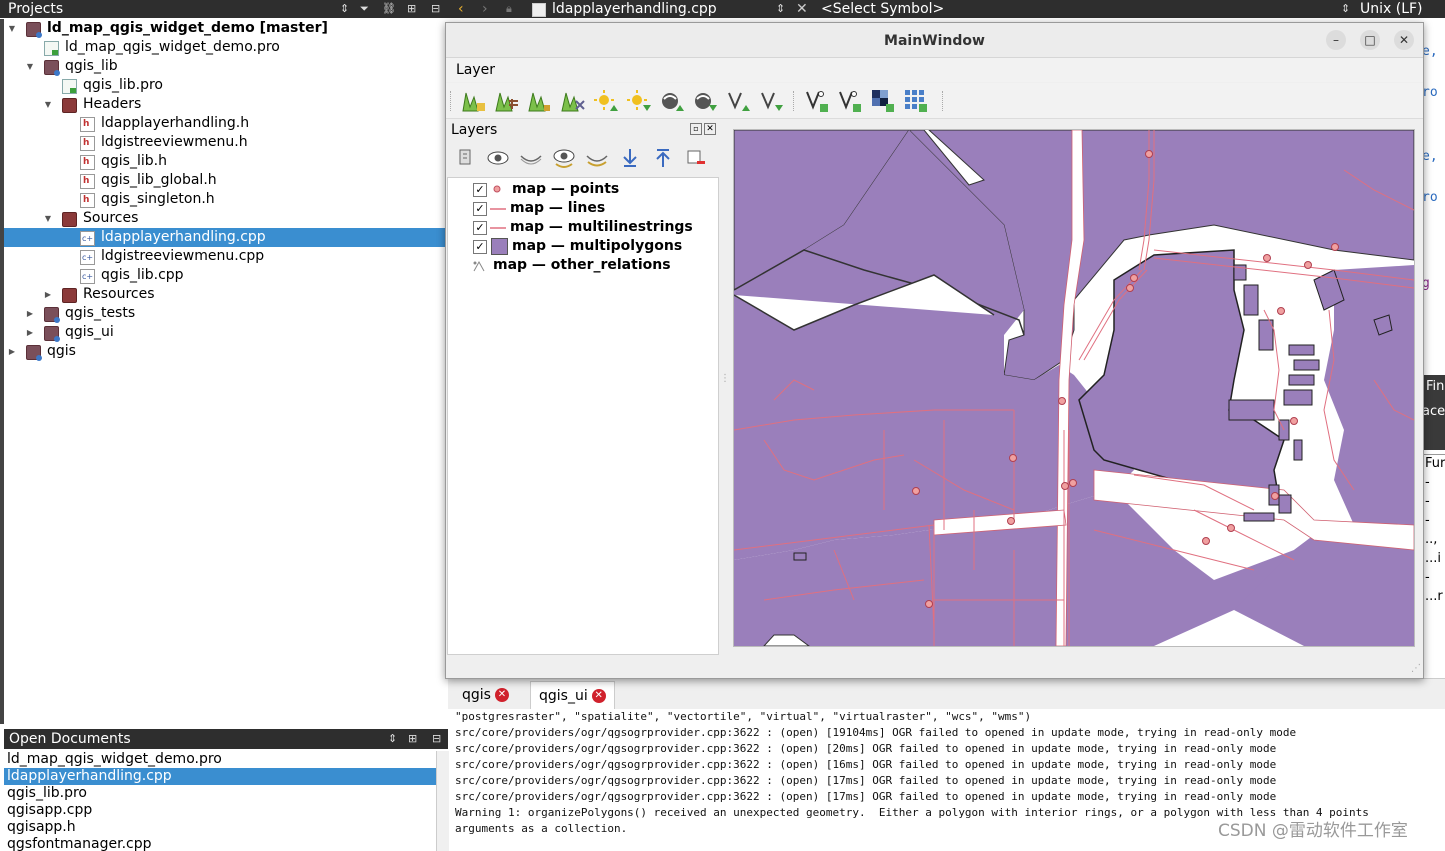  What do you see at coordinates (802, 9) in the screenshot?
I see `close-document-icon: ✕` at bounding box center [802, 9].